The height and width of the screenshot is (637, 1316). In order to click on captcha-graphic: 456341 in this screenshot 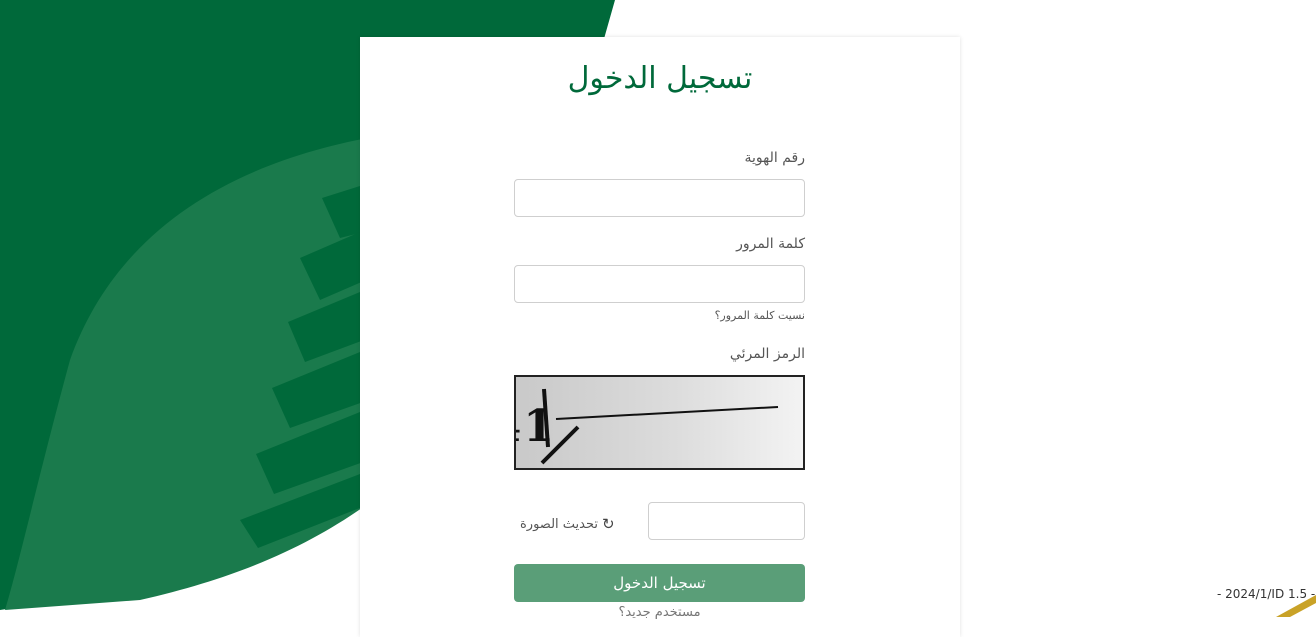, I will do `click(647, 426)`.